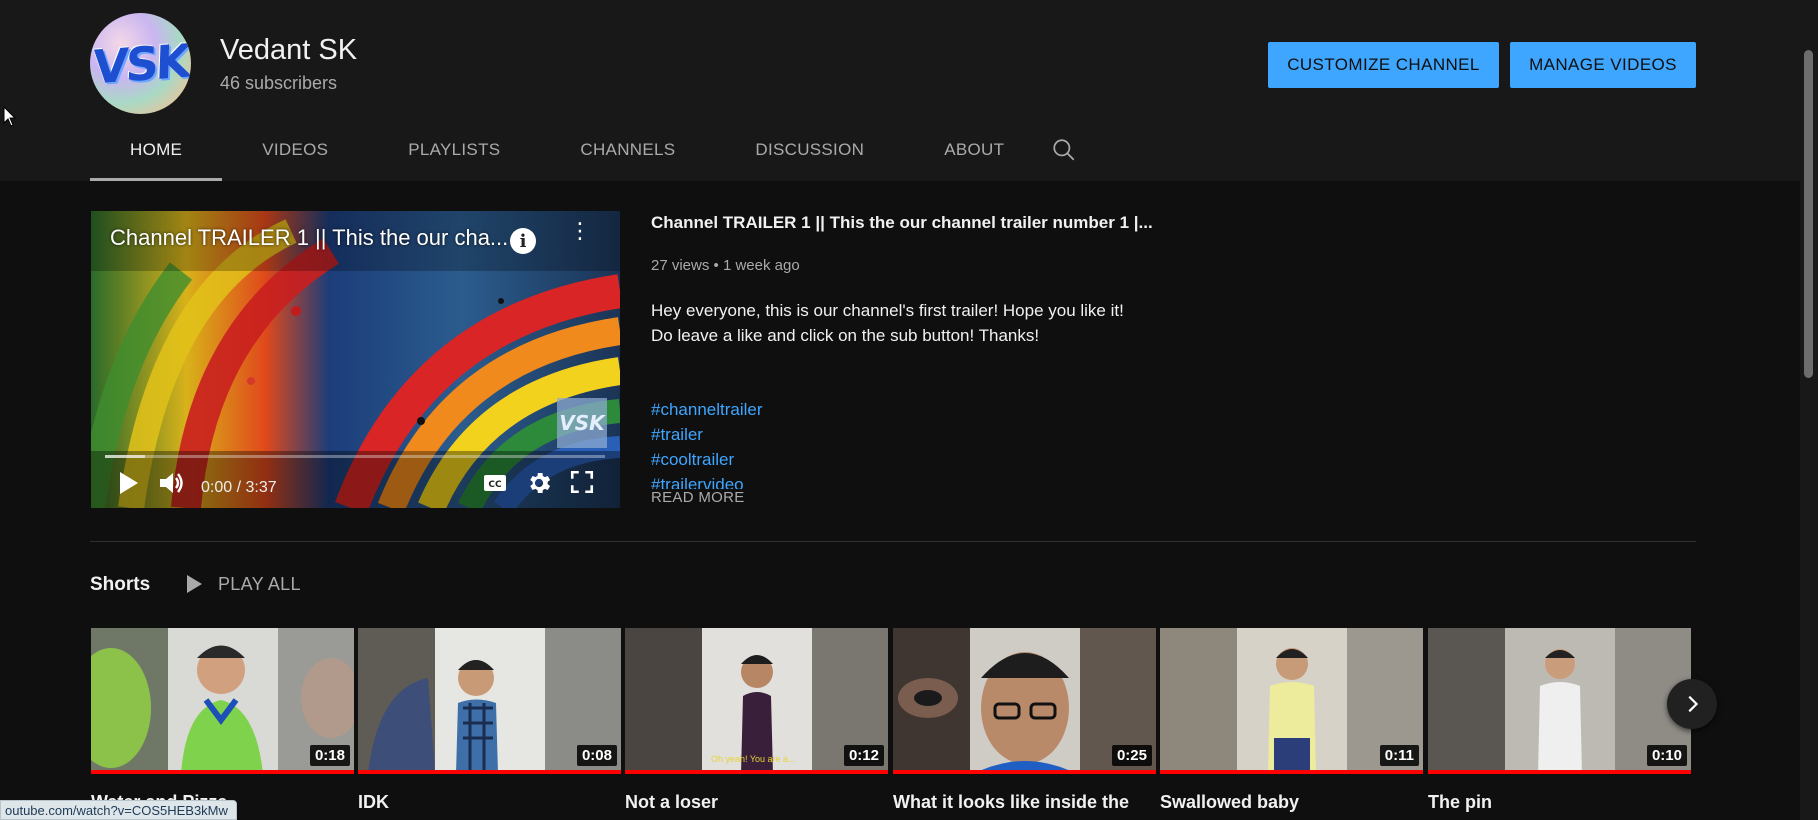 The image size is (1818, 820). Describe the element at coordinates (1024, 701) in the screenshot. I see `short-thumbnail: 0:25` at that location.